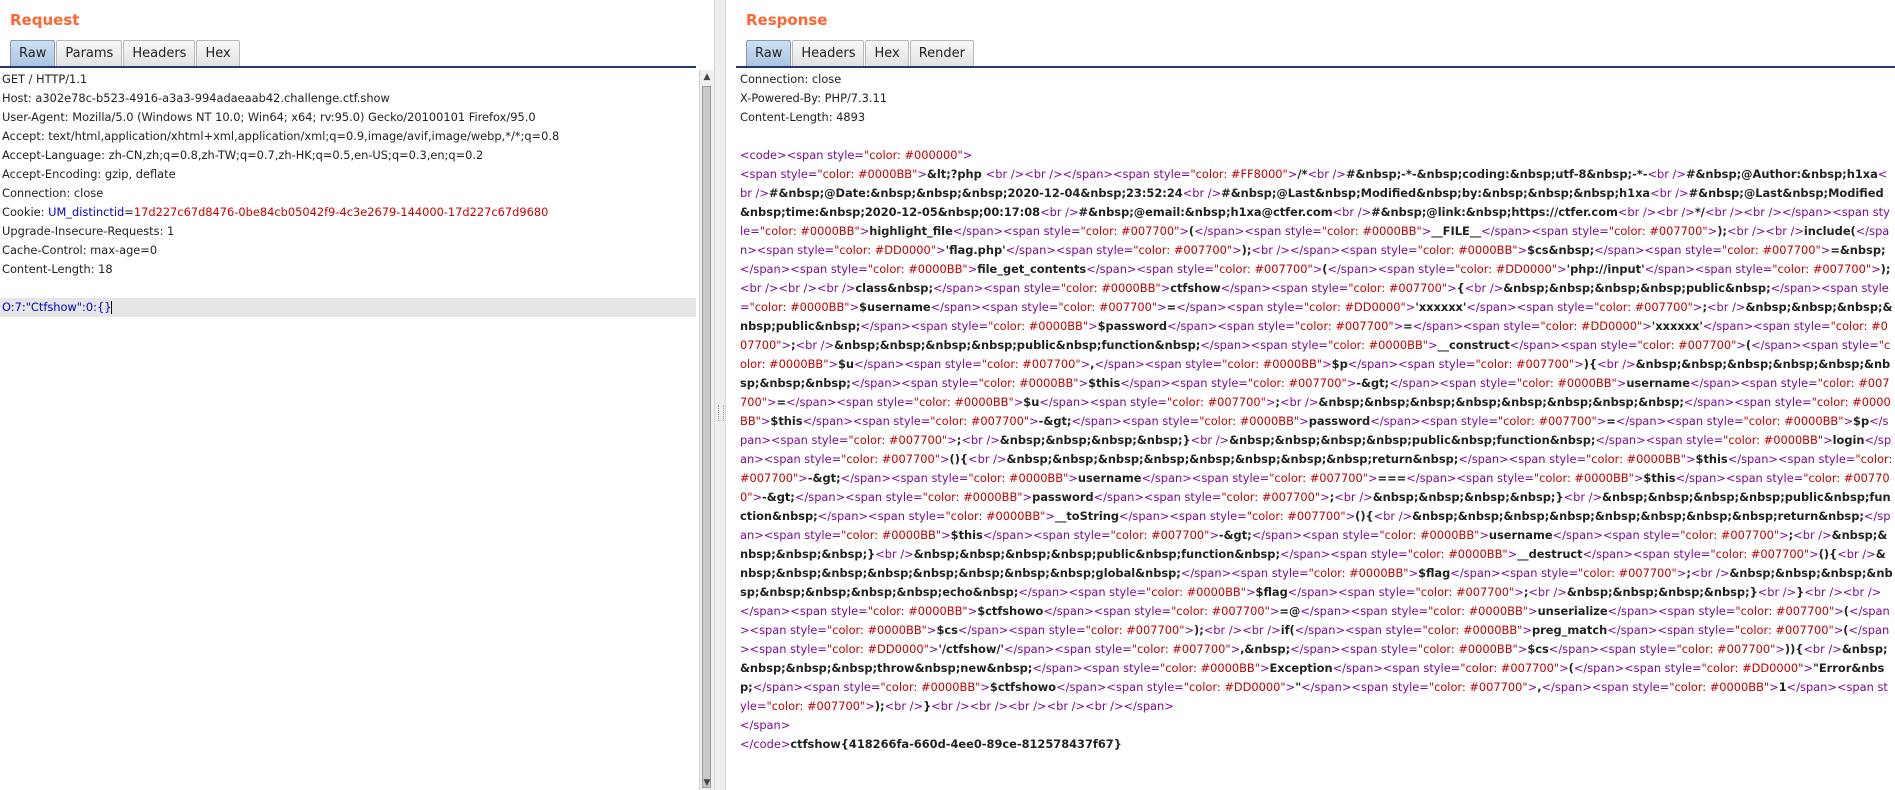 The width and height of the screenshot is (1895, 790). What do you see at coordinates (803, 117) in the screenshot?
I see `response-header-line: Content-Length: 4893` at bounding box center [803, 117].